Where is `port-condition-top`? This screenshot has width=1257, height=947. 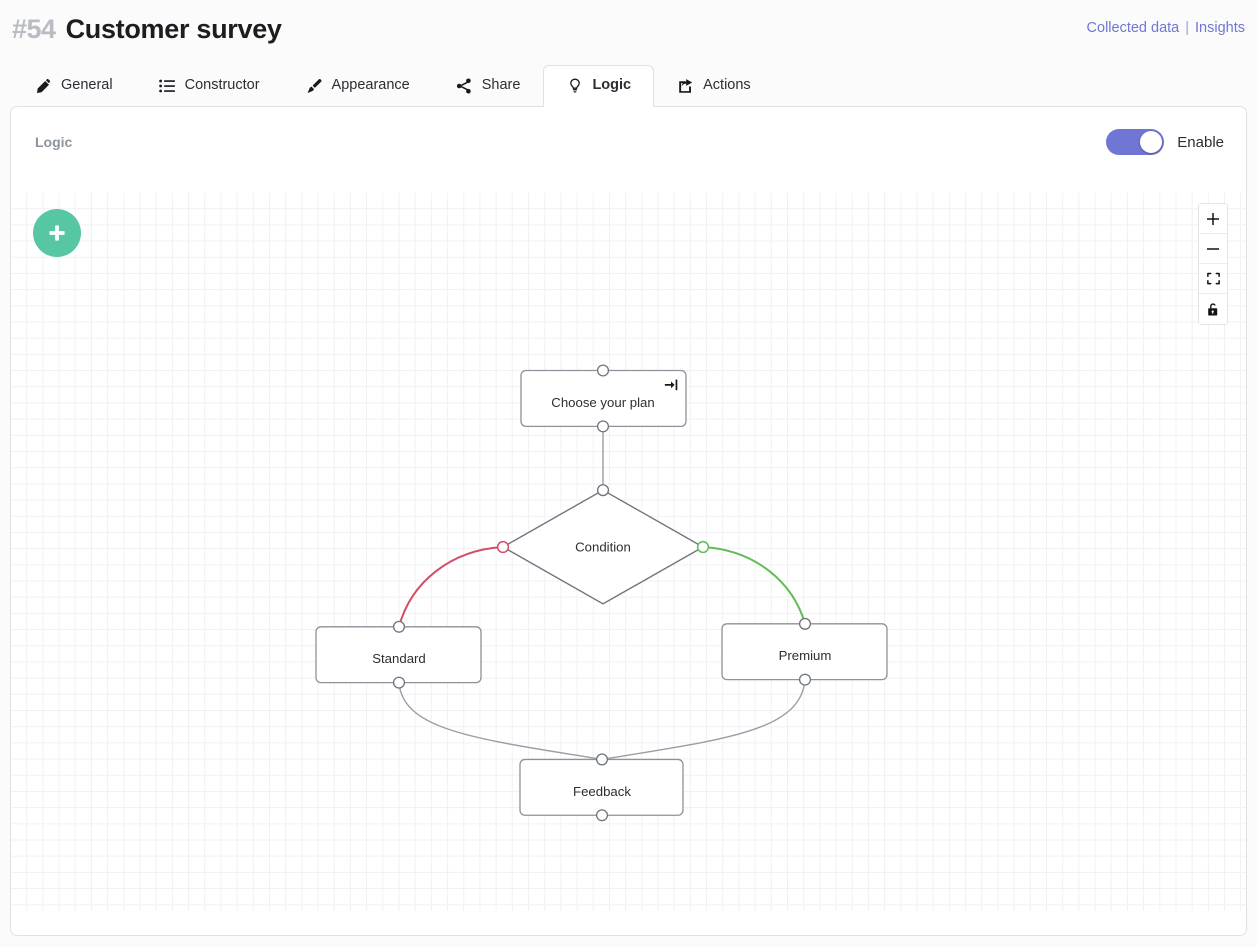
port-condition-top is located at coordinates (603, 490).